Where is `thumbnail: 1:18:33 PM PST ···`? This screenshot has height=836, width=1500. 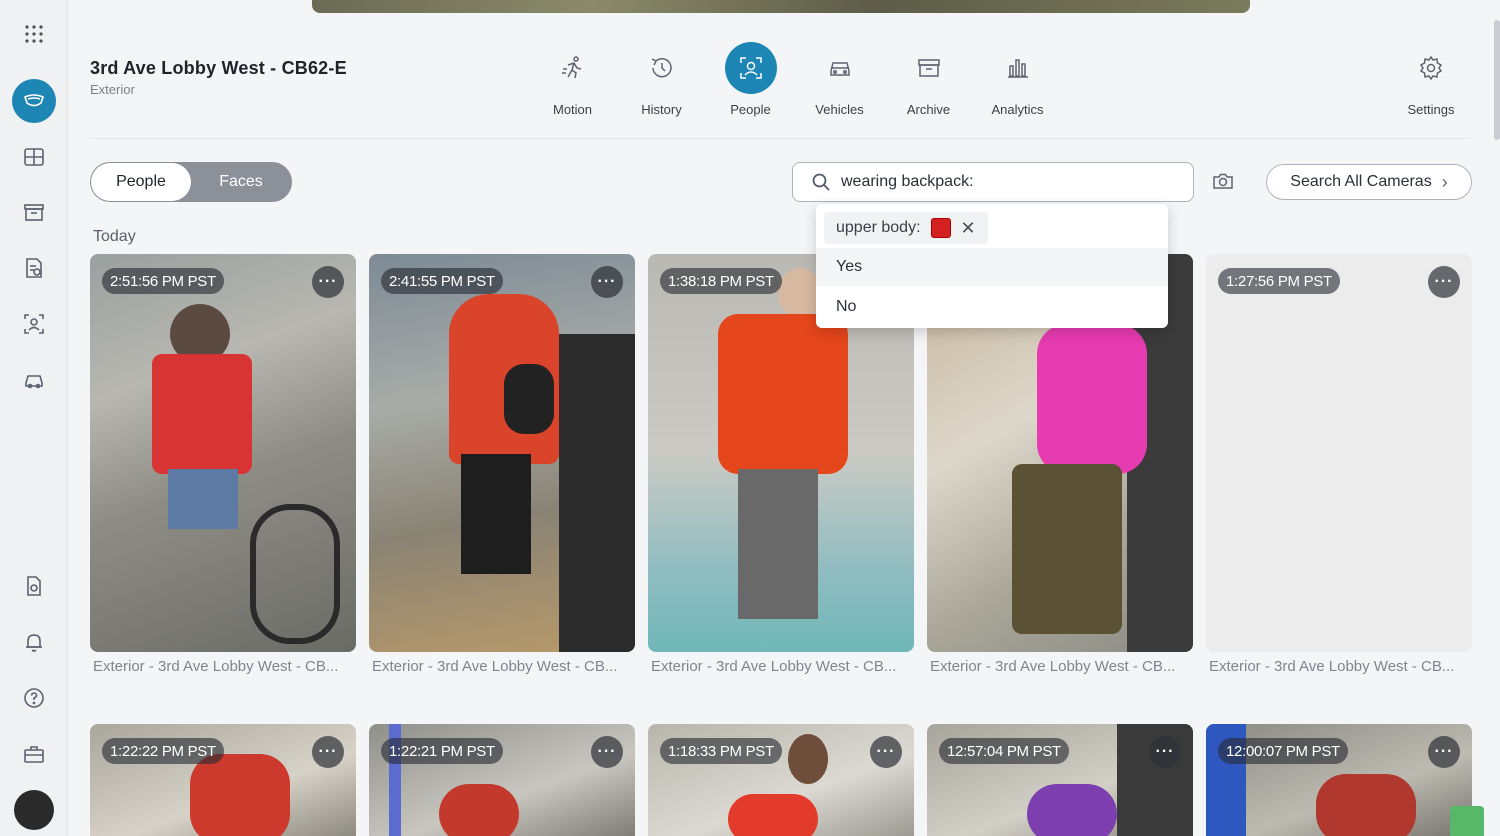 thumbnail: 1:18:33 PM PST ··· is located at coordinates (781, 780).